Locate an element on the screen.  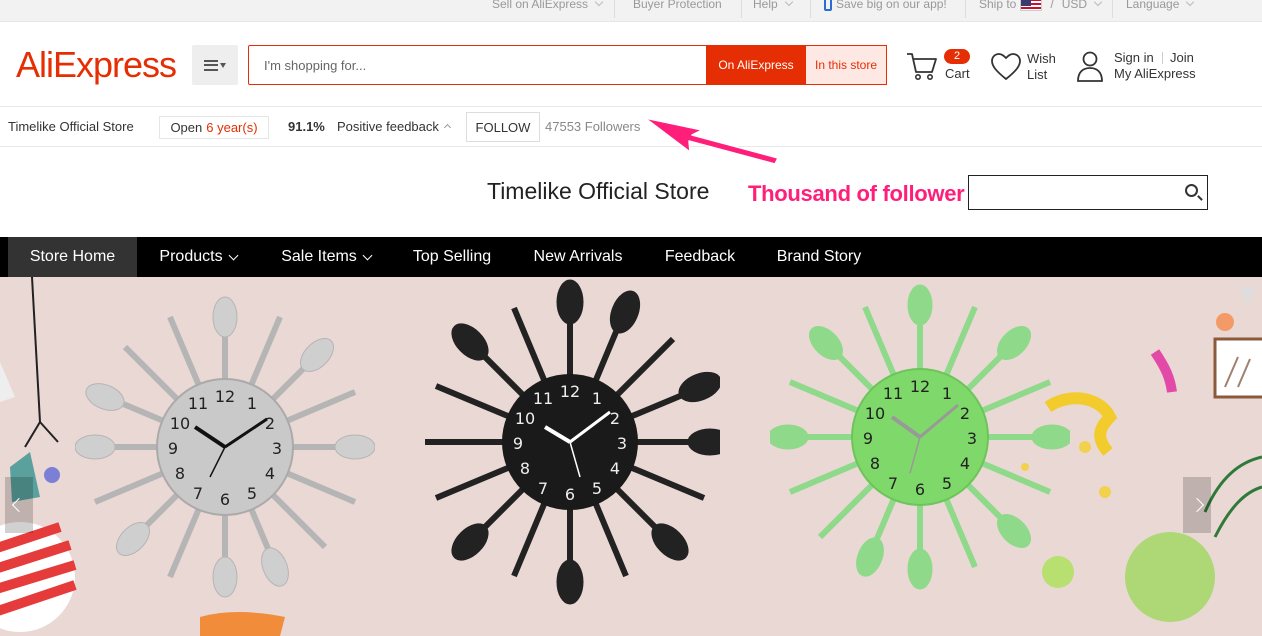
clock1-num-8: 8 is located at coordinates (180, 473).